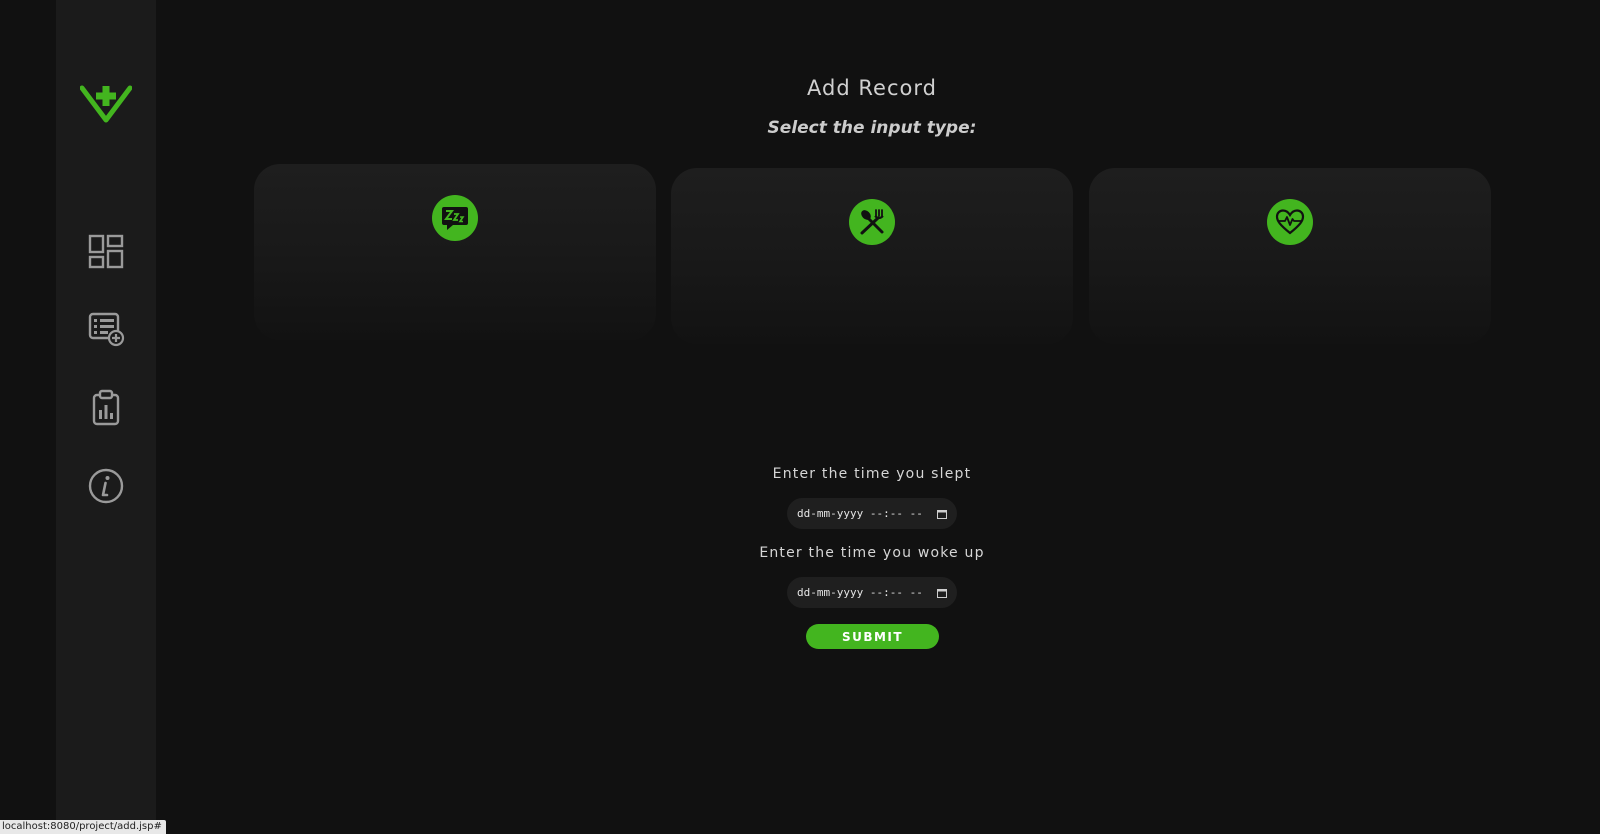  What do you see at coordinates (872, 128) in the screenshot?
I see `page-subtitle: Select the input type:` at bounding box center [872, 128].